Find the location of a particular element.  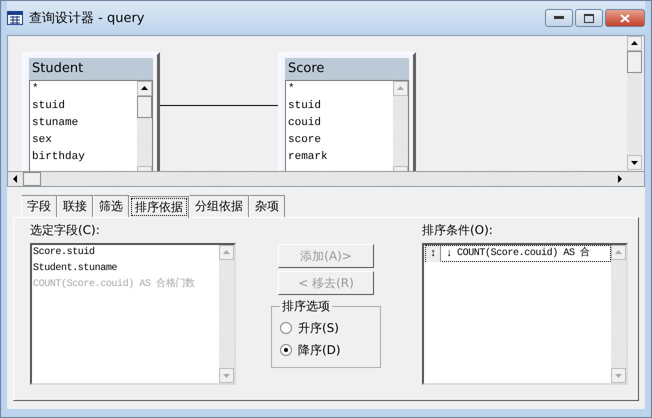

close-icon is located at coordinates (625, 18).